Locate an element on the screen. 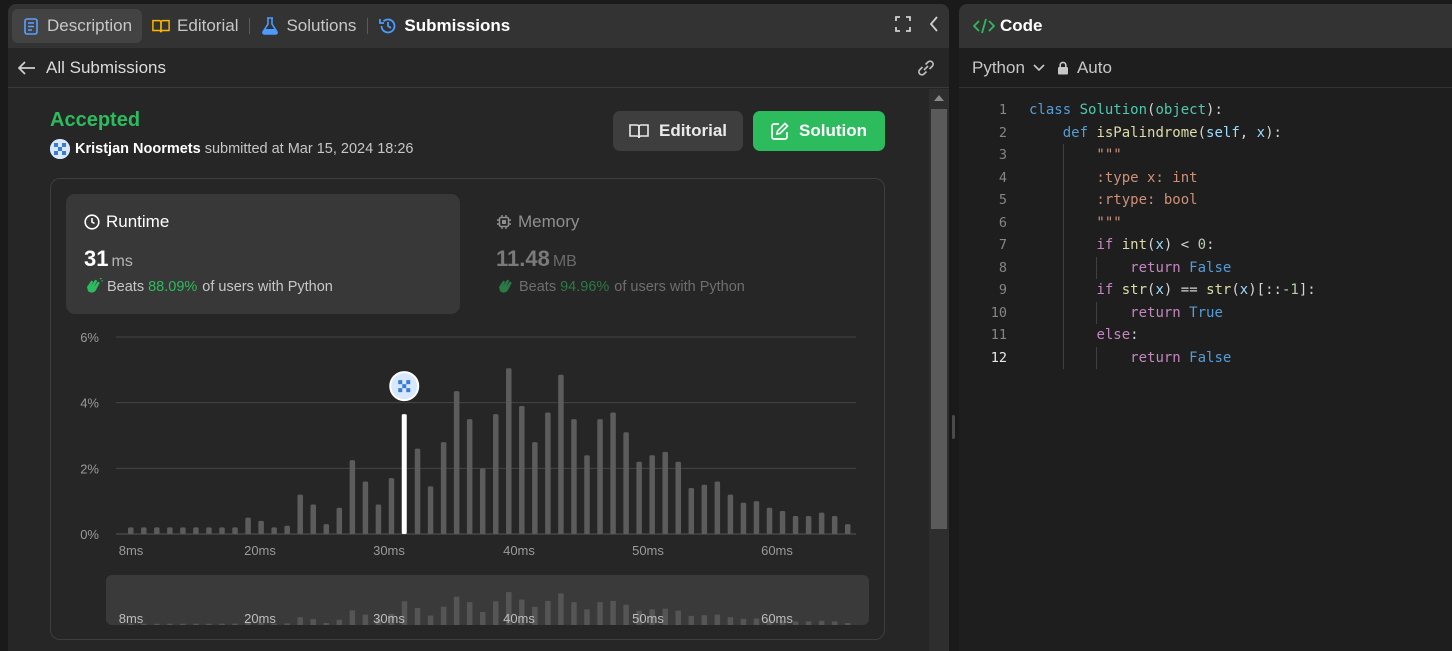  minimap-tick-label: 20ms is located at coordinates (260, 618).